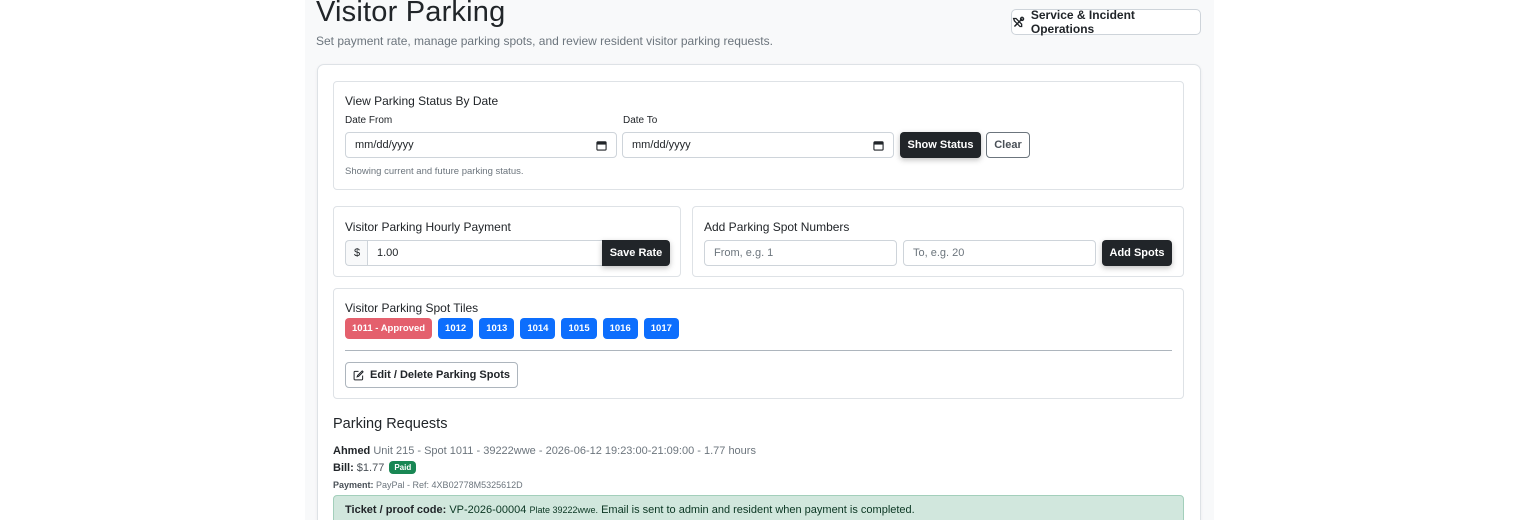 The image size is (1520, 520). I want to click on edit-button-label: Edit / Delete Parking Spots, so click(440, 375).